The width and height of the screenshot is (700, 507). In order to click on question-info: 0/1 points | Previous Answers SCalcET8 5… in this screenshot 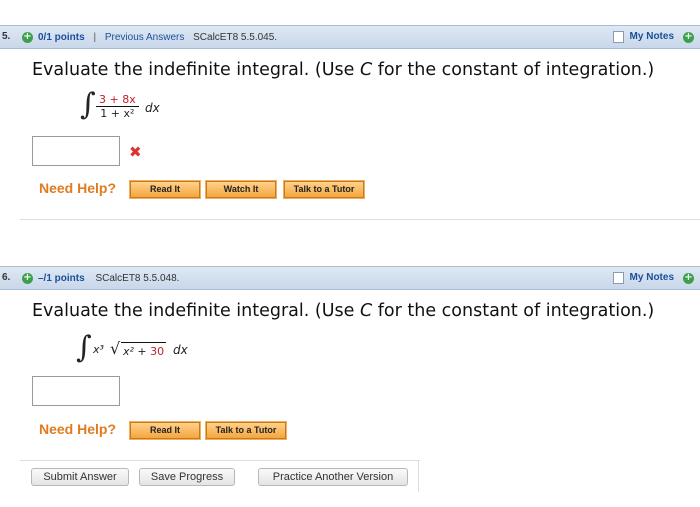, I will do `click(157, 37)`.